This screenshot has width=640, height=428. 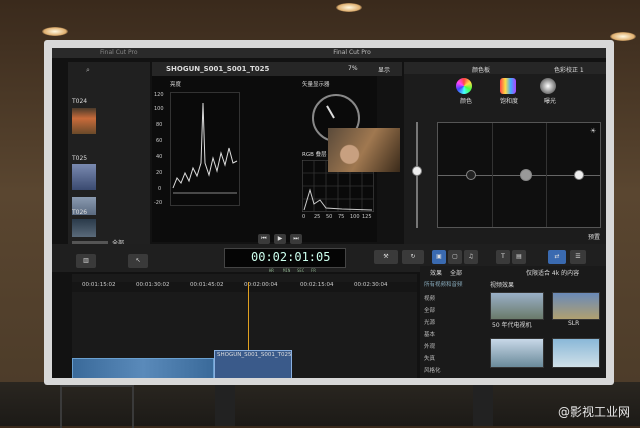 What do you see at coordinates (471, 257) in the screenshot?
I see `music-button: ♫` at bounding box center [471, 257].